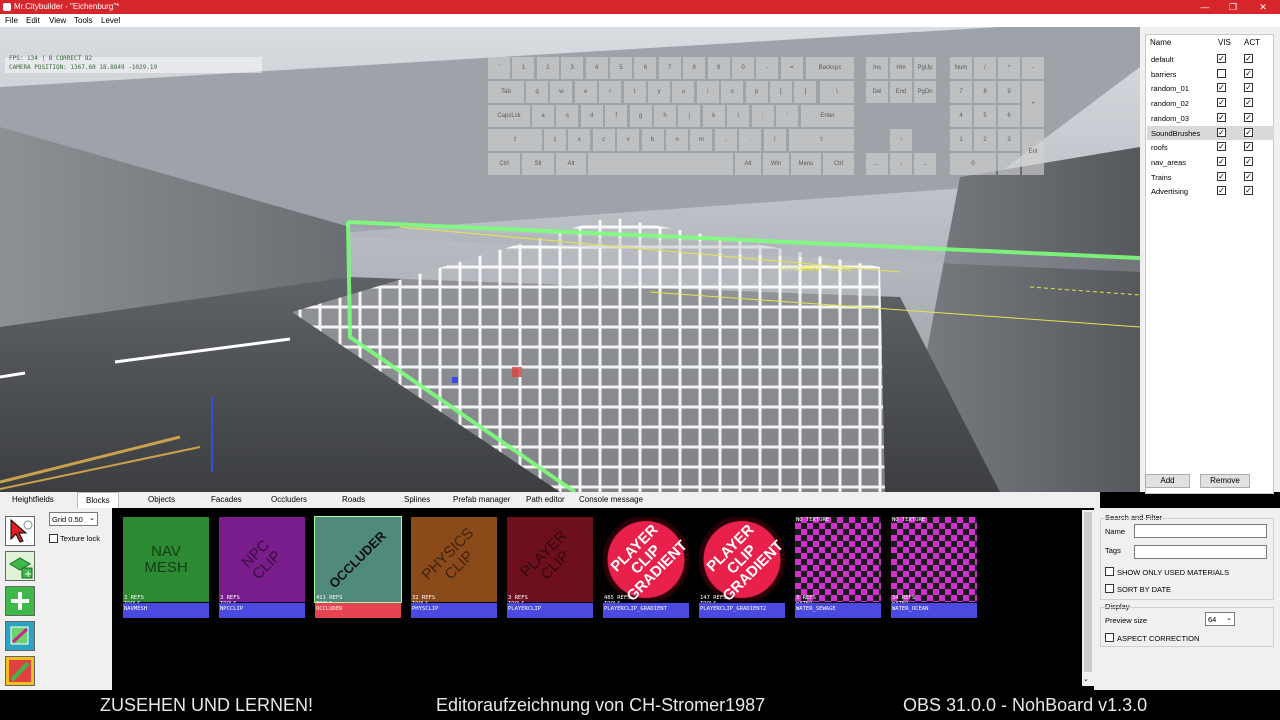 Image resolution: width=1280 pixels, height=720 pixels. What do you see at coordinates (961, 140) in the screenshot?
I see `keyboard-key: 1` at bounding box center [961, 140].